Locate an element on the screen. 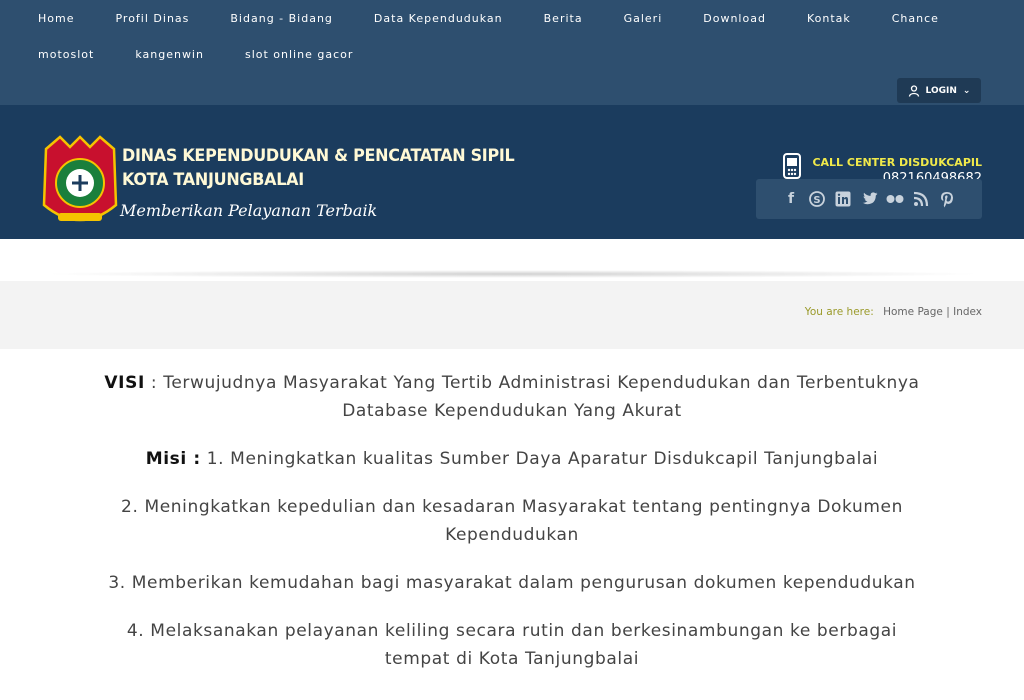 This screenshot has height=700, width=1024. nav-item-berita: Berita is located at coordinates (563, 18).